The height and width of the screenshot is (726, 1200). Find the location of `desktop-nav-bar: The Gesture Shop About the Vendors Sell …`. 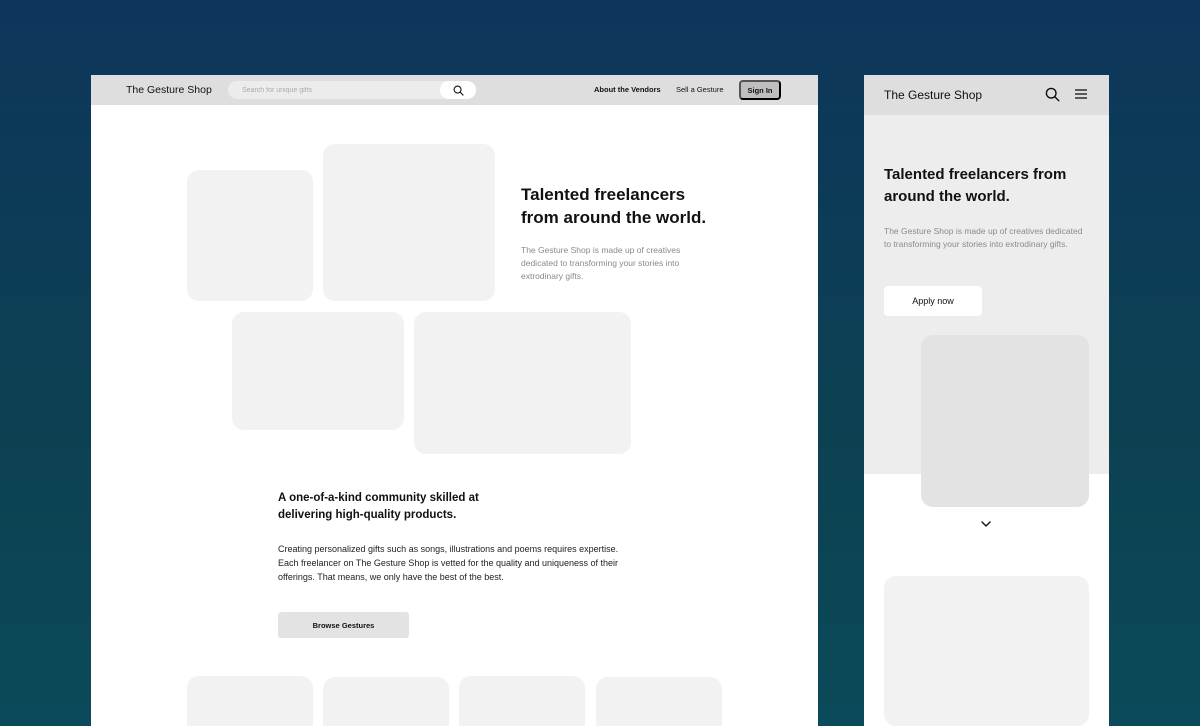

desktop-nav-bar: The Gesture Shop About the Vendors Sell … is located at coordinates (454, 90).